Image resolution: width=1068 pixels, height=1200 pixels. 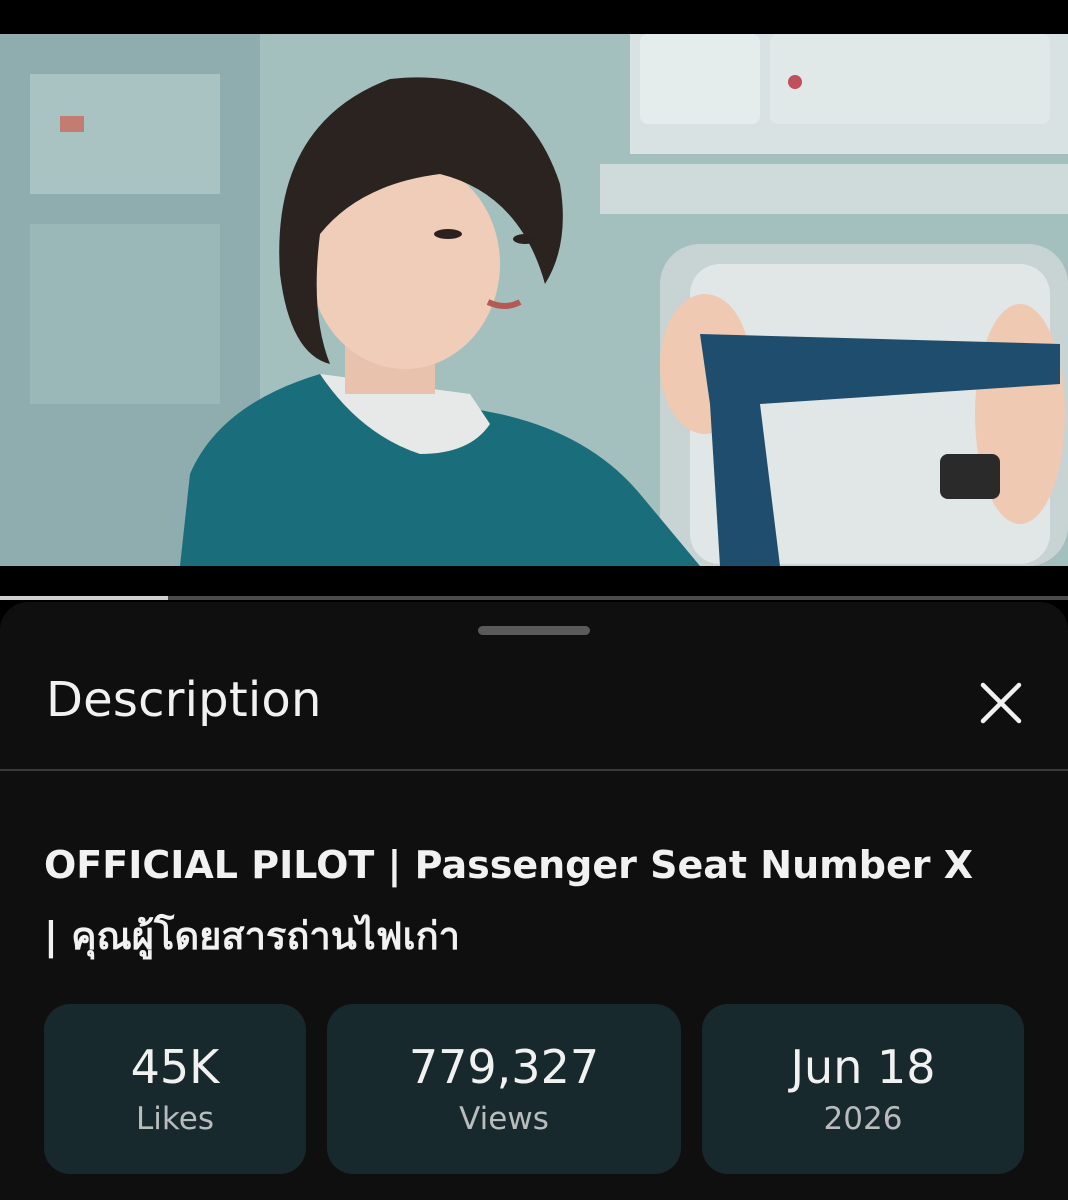 What do you see at coordinates (863, 1119) in the screenshot?
I see `publish-year: 2026` at bounding box center [863, 1119].